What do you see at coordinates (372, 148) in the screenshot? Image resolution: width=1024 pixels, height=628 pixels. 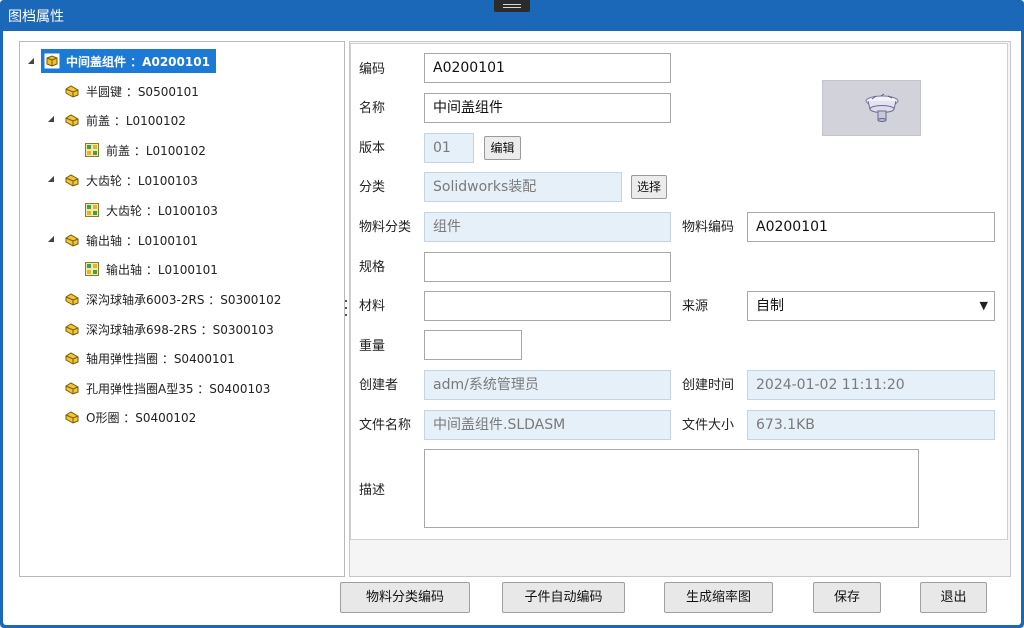 I see `version-label: 版本` at bounding box center [372, 148].